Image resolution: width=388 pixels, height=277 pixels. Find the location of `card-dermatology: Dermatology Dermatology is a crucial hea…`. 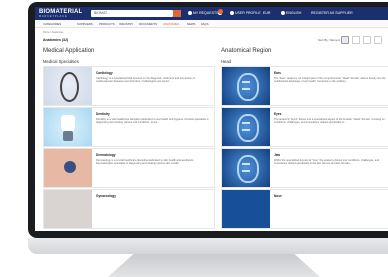

card-dermatology: Dermatology Dermatology is a crucial hea… is located at coordinates (129, 168).